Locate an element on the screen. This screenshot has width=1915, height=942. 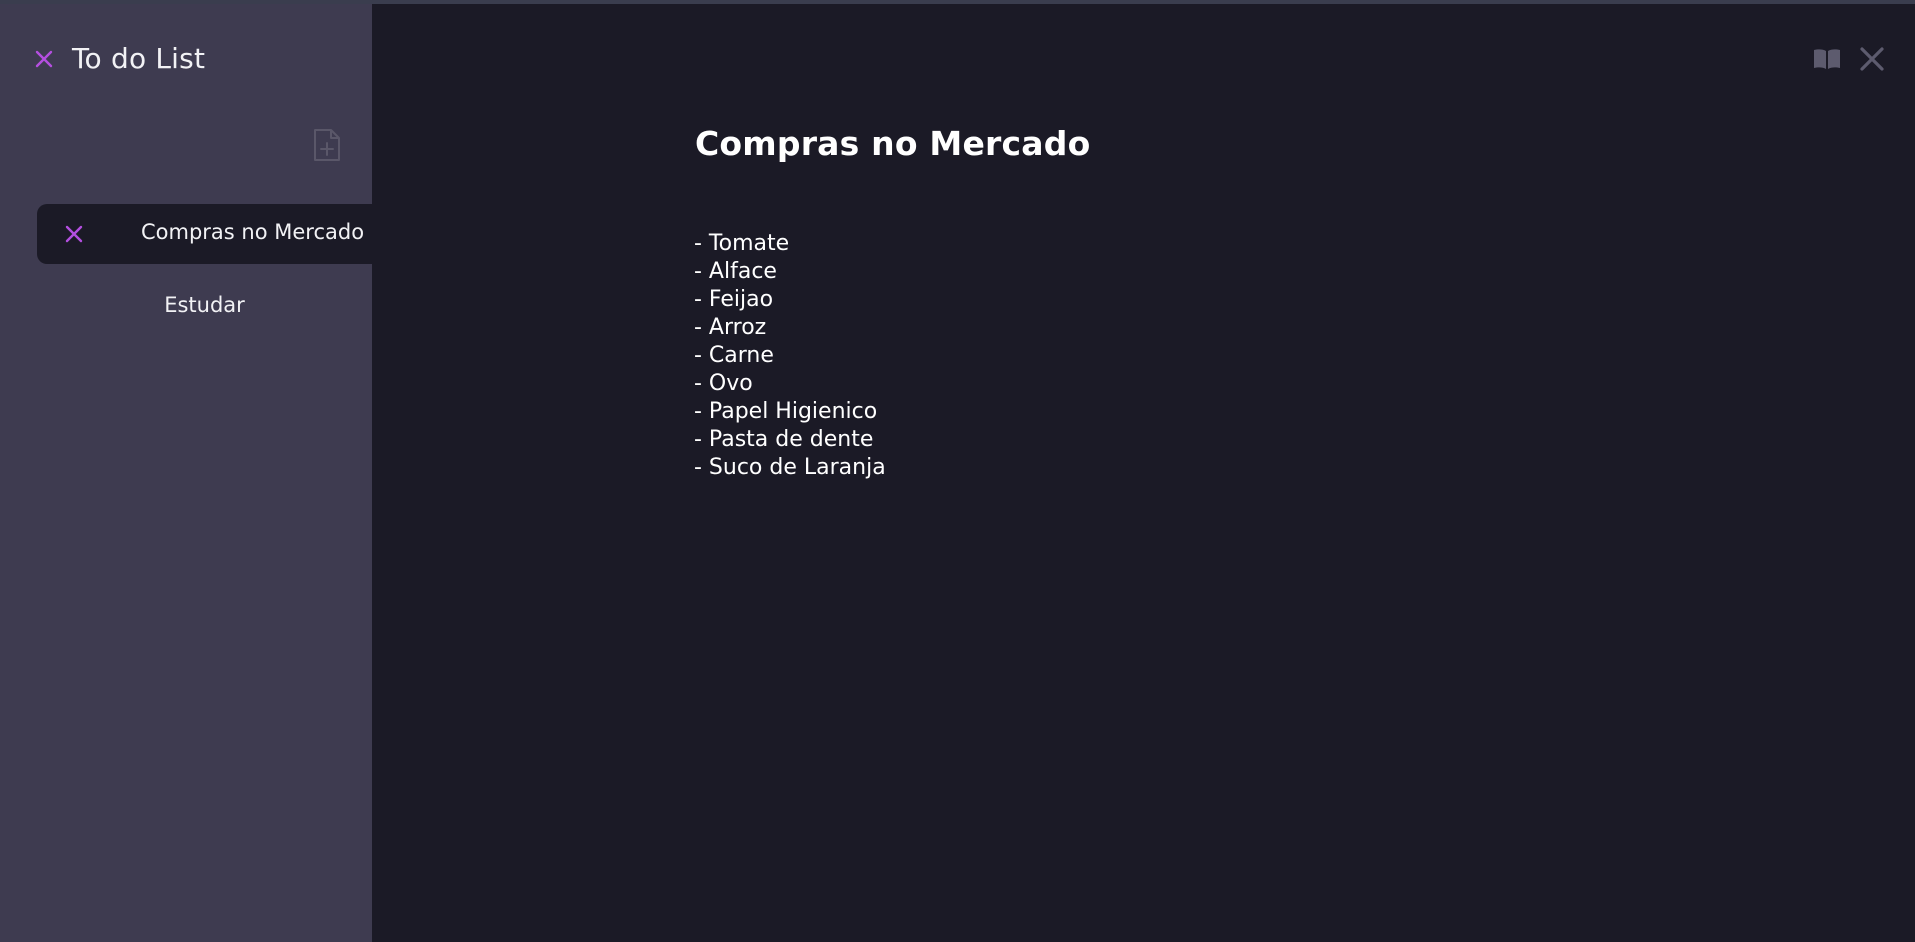
note-line: - Ovo is located at coordinates (723, 383).